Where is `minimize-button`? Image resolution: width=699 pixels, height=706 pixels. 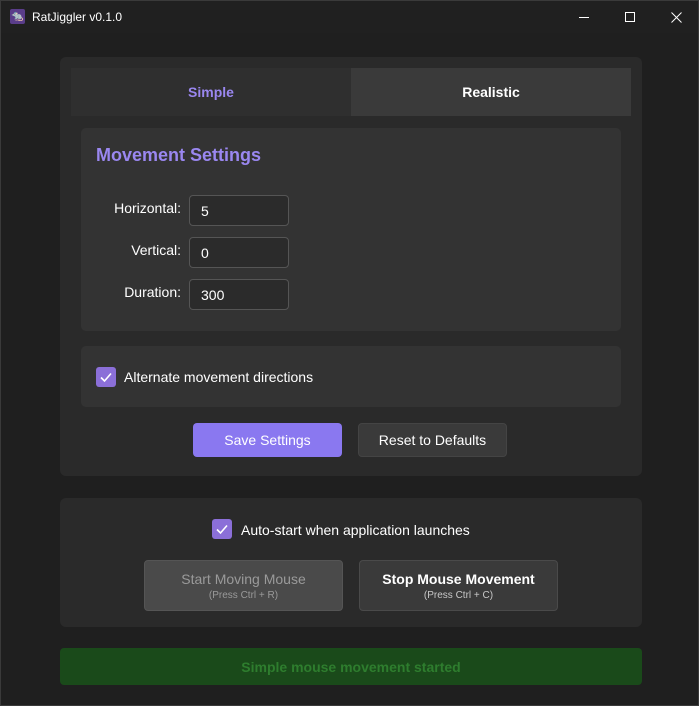 minimize-button is located at coordinates (584, 17).